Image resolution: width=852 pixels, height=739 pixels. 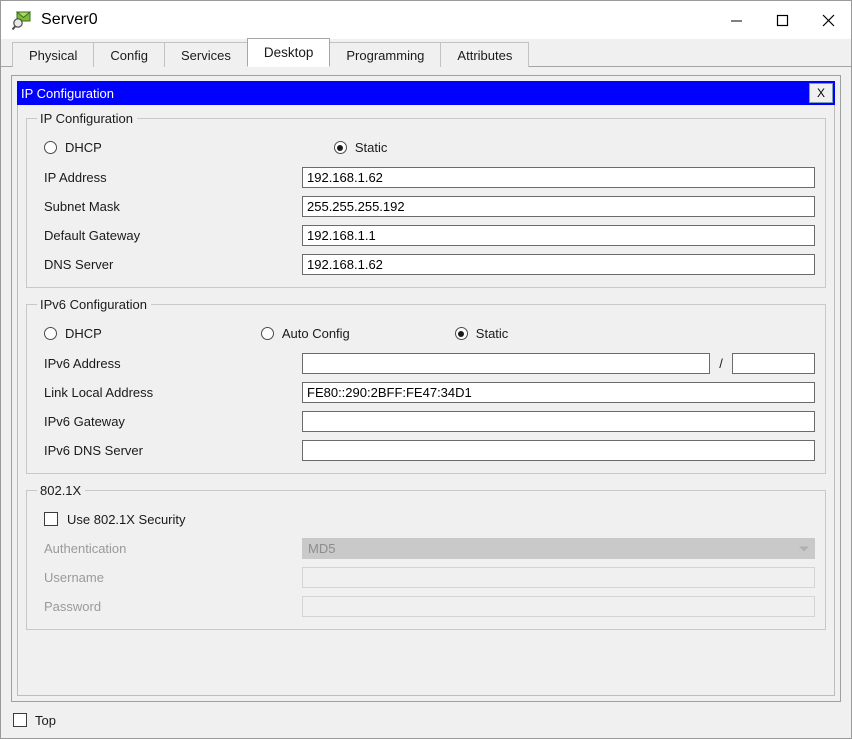 I want to click on dot1x-username-label: Username, so click(x=74, y=577).